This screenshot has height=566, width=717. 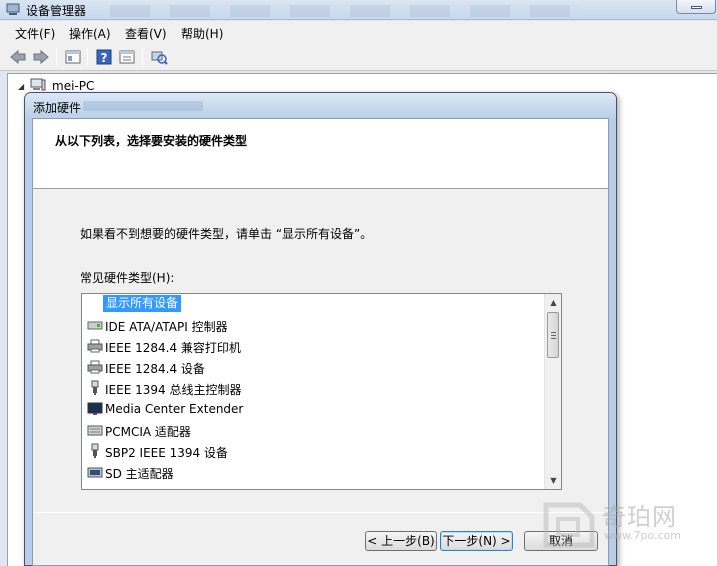 What do you see at coordinates (56, 11) in the screenshot?
I see `window-title: 设备管理器` at bounding box center [56, 11].